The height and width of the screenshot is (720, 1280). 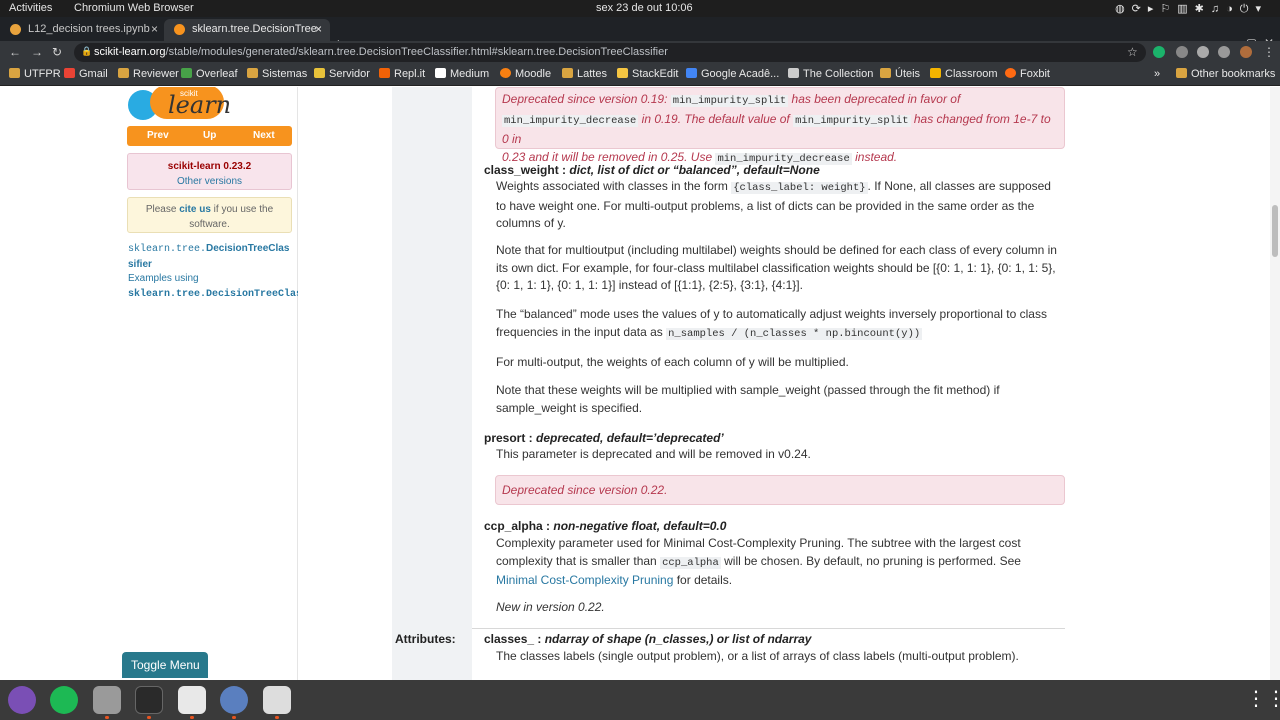 What do you see at coordinates (647, 74) in the screenshot?
I see `bookmark-item: StackEdit` at bounding box center [647, 74].